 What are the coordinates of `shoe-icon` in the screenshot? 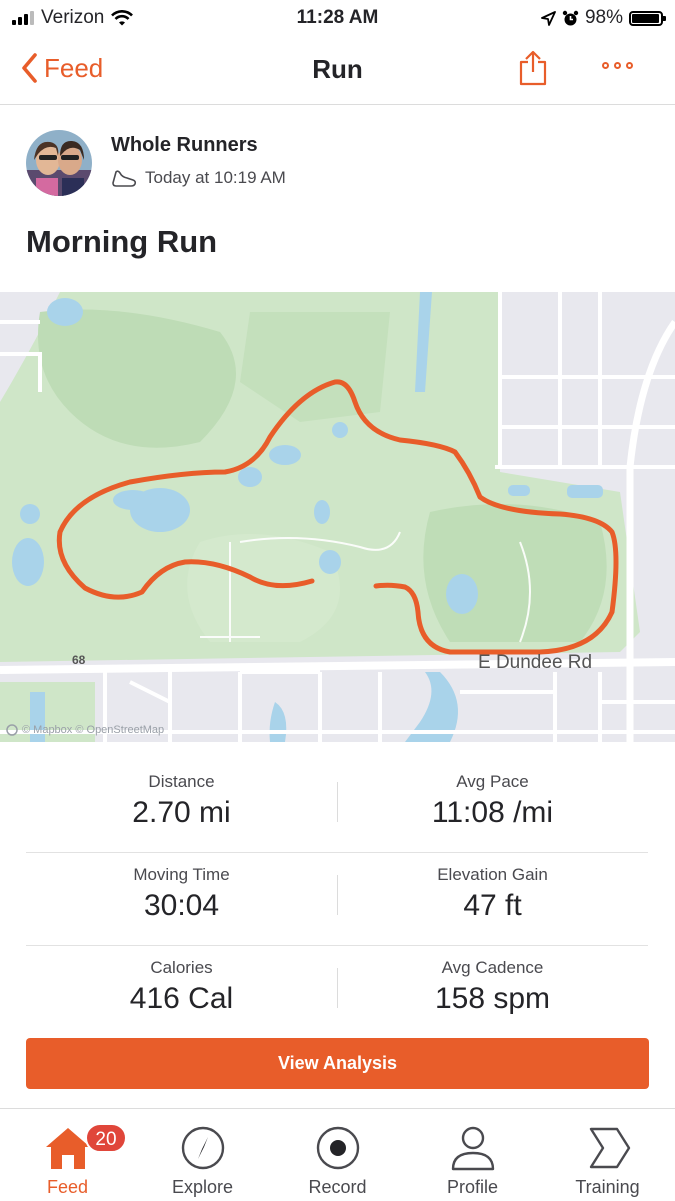 It's located at (124, 178).